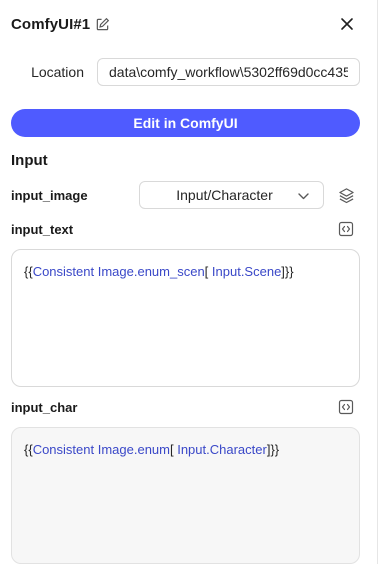 The height and width of the screenshot is (564, 378). What do you see at coordinates (42, 229) in the screenshot?
I see `field-label-input-text: input_text` at bounding box center [42, 229].